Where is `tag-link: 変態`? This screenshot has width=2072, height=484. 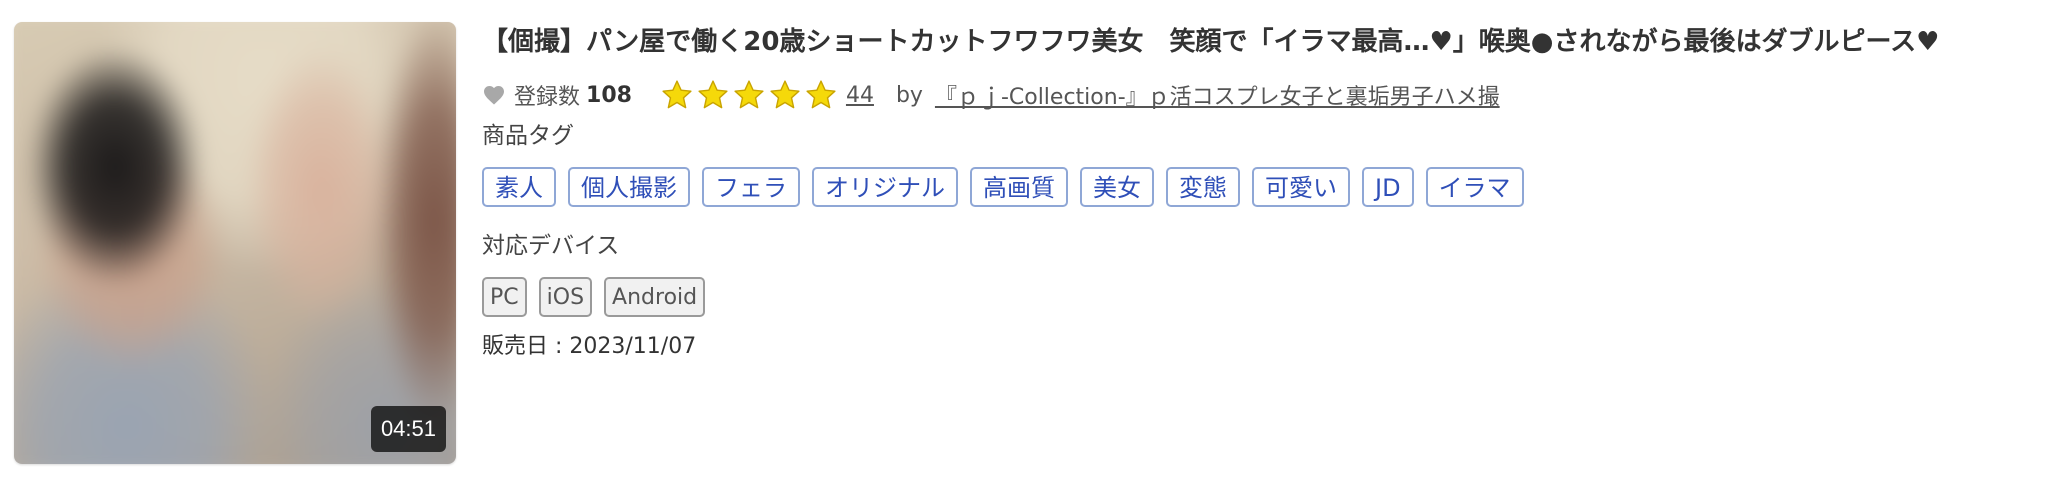
tag-link: 変態 is located at coordinates (1203, 187).